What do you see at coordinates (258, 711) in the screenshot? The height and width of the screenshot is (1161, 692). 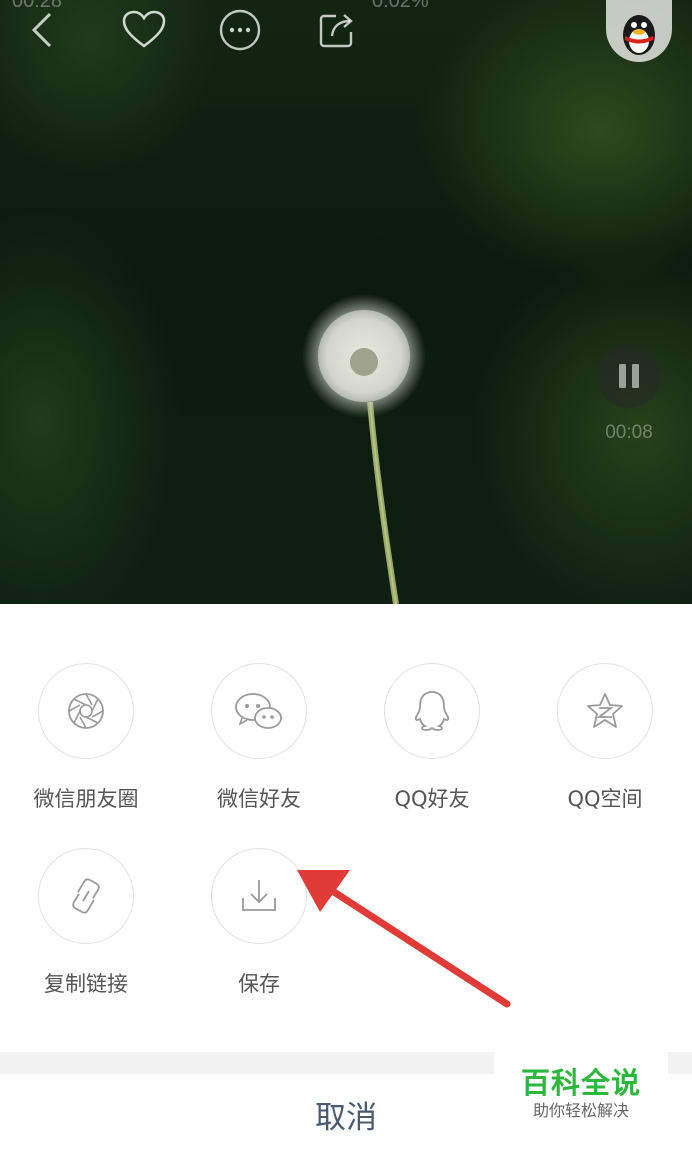 I see `wechat-icon` at bounding box center [258, 711].